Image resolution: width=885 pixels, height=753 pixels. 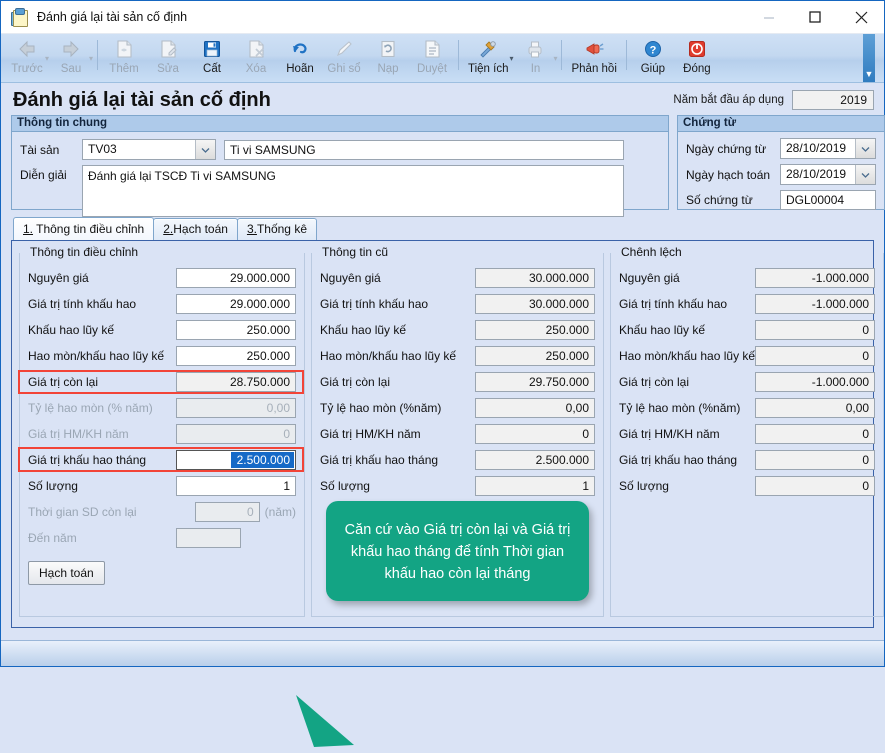 I want to click on adjusted-so-luong-input: 1, so click(x=236, y=486).